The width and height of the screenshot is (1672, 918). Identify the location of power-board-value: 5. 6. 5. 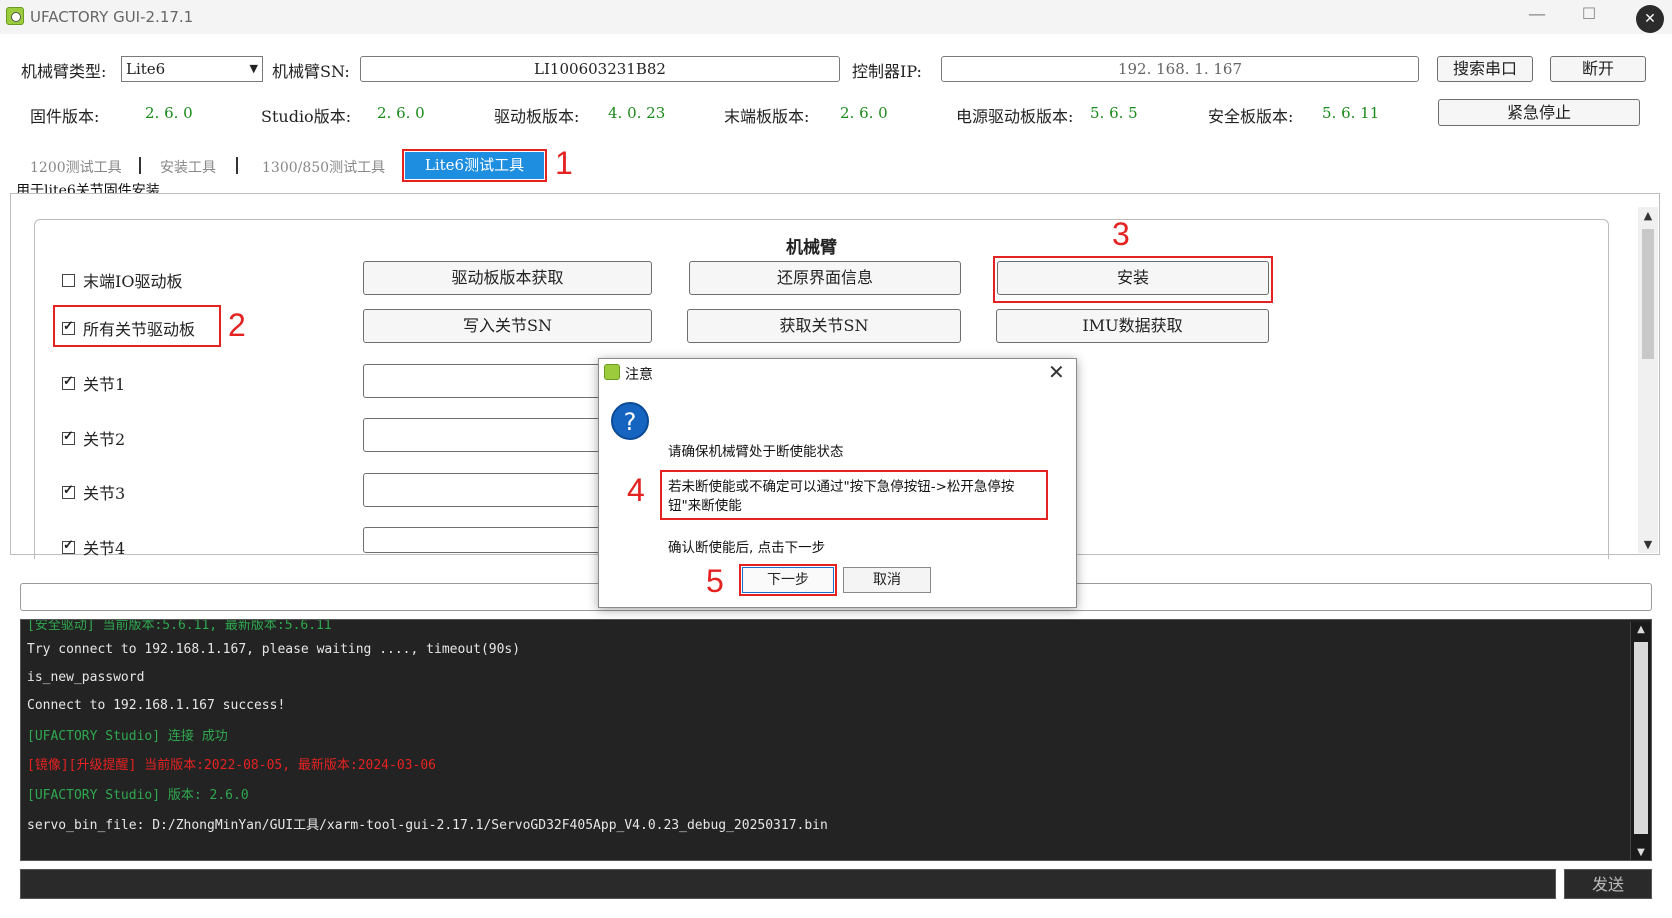
(1114, 113).